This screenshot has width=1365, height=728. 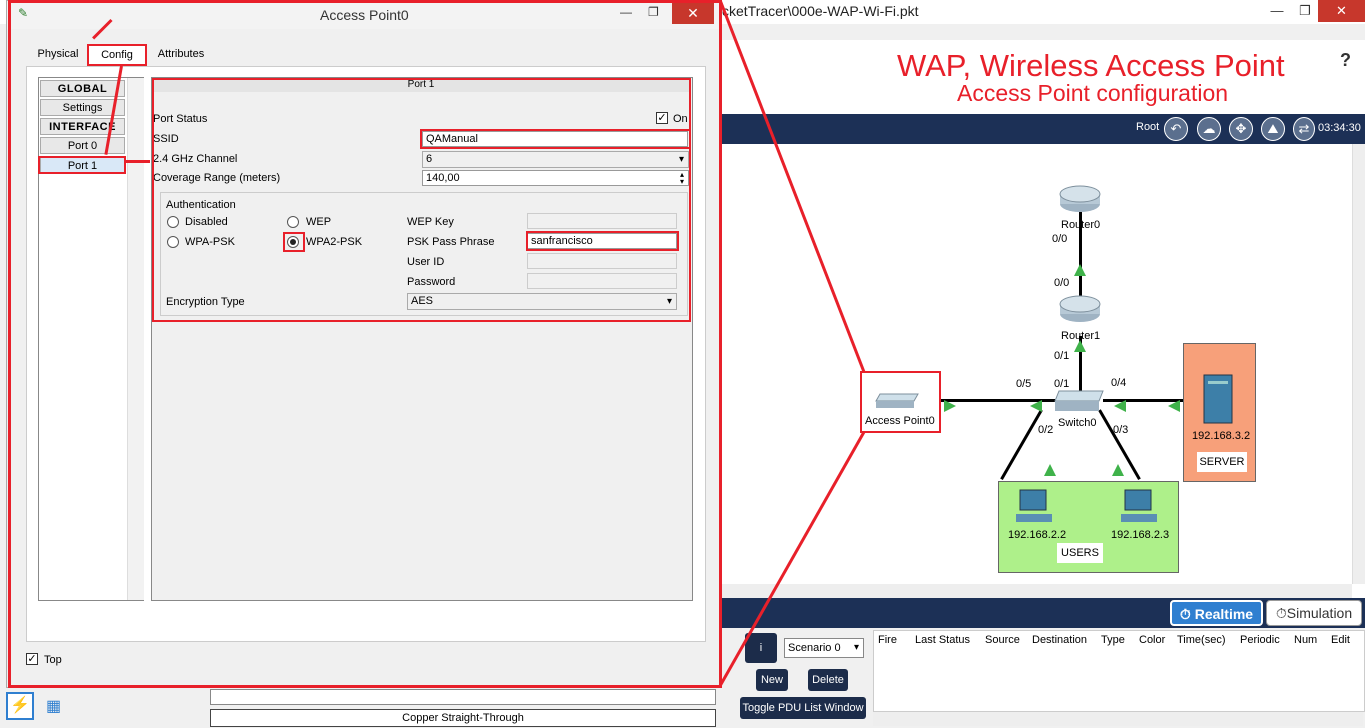 What do you see at coordinates (82, 165) in the screenshot?
I see `annotation-port1-box` at bounding box center [82, 165].